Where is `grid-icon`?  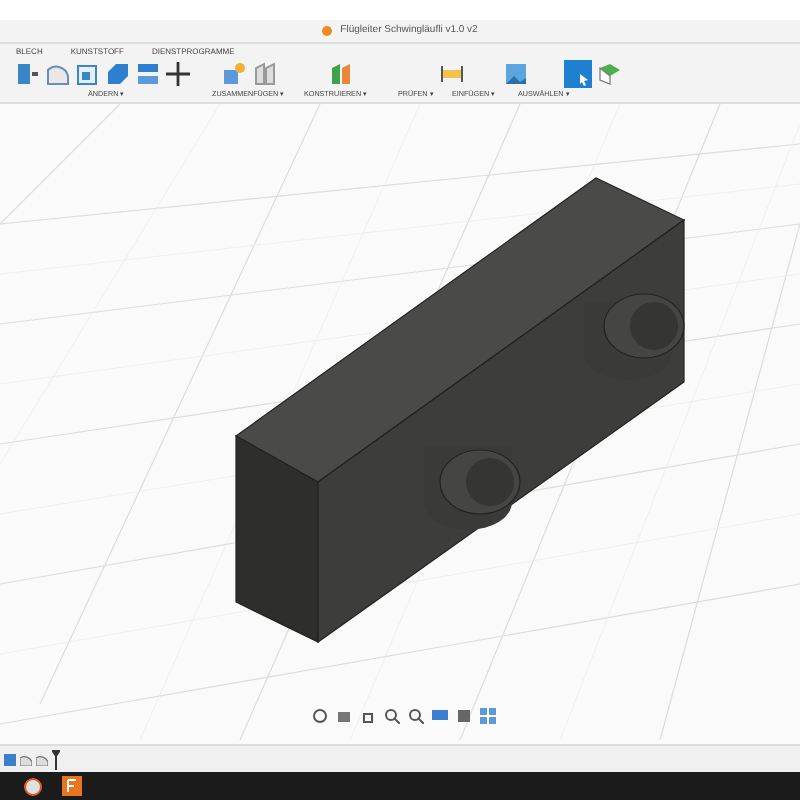
grid-icon is located at coordinates (488, 716).